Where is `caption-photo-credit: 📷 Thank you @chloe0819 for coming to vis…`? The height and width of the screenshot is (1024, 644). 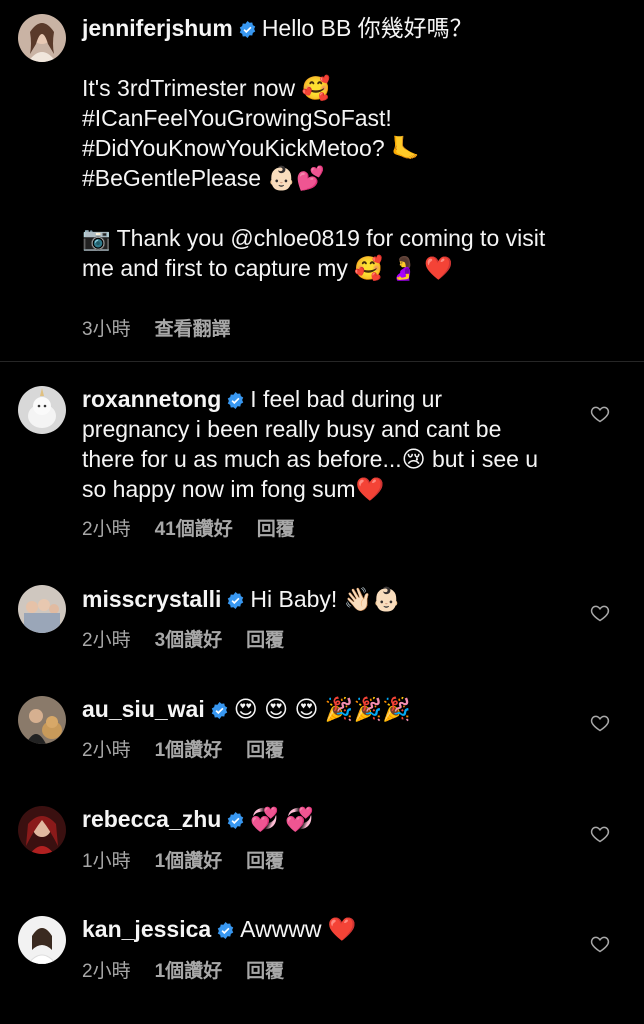
caption-photo-credit: 📷 Thank you @chloe0819 for coming to vis… is located at coordinates (314, 238).